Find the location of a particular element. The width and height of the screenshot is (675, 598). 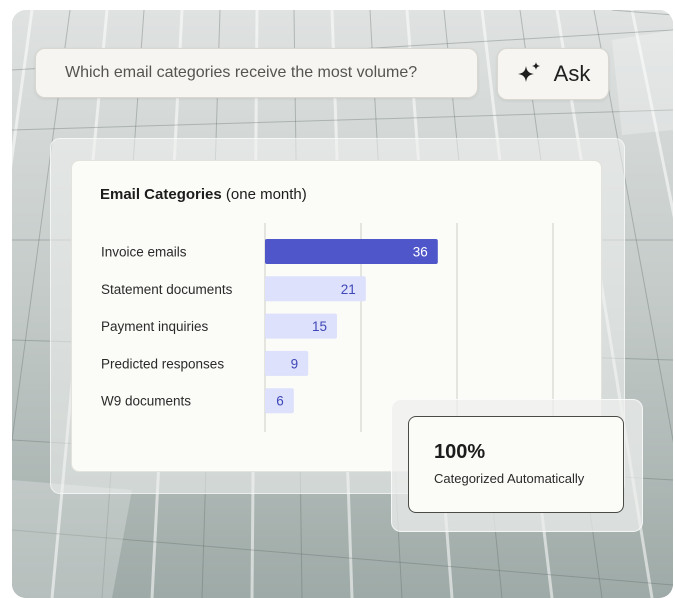

category-label: Statement documents is located at coordinates (167, 289).